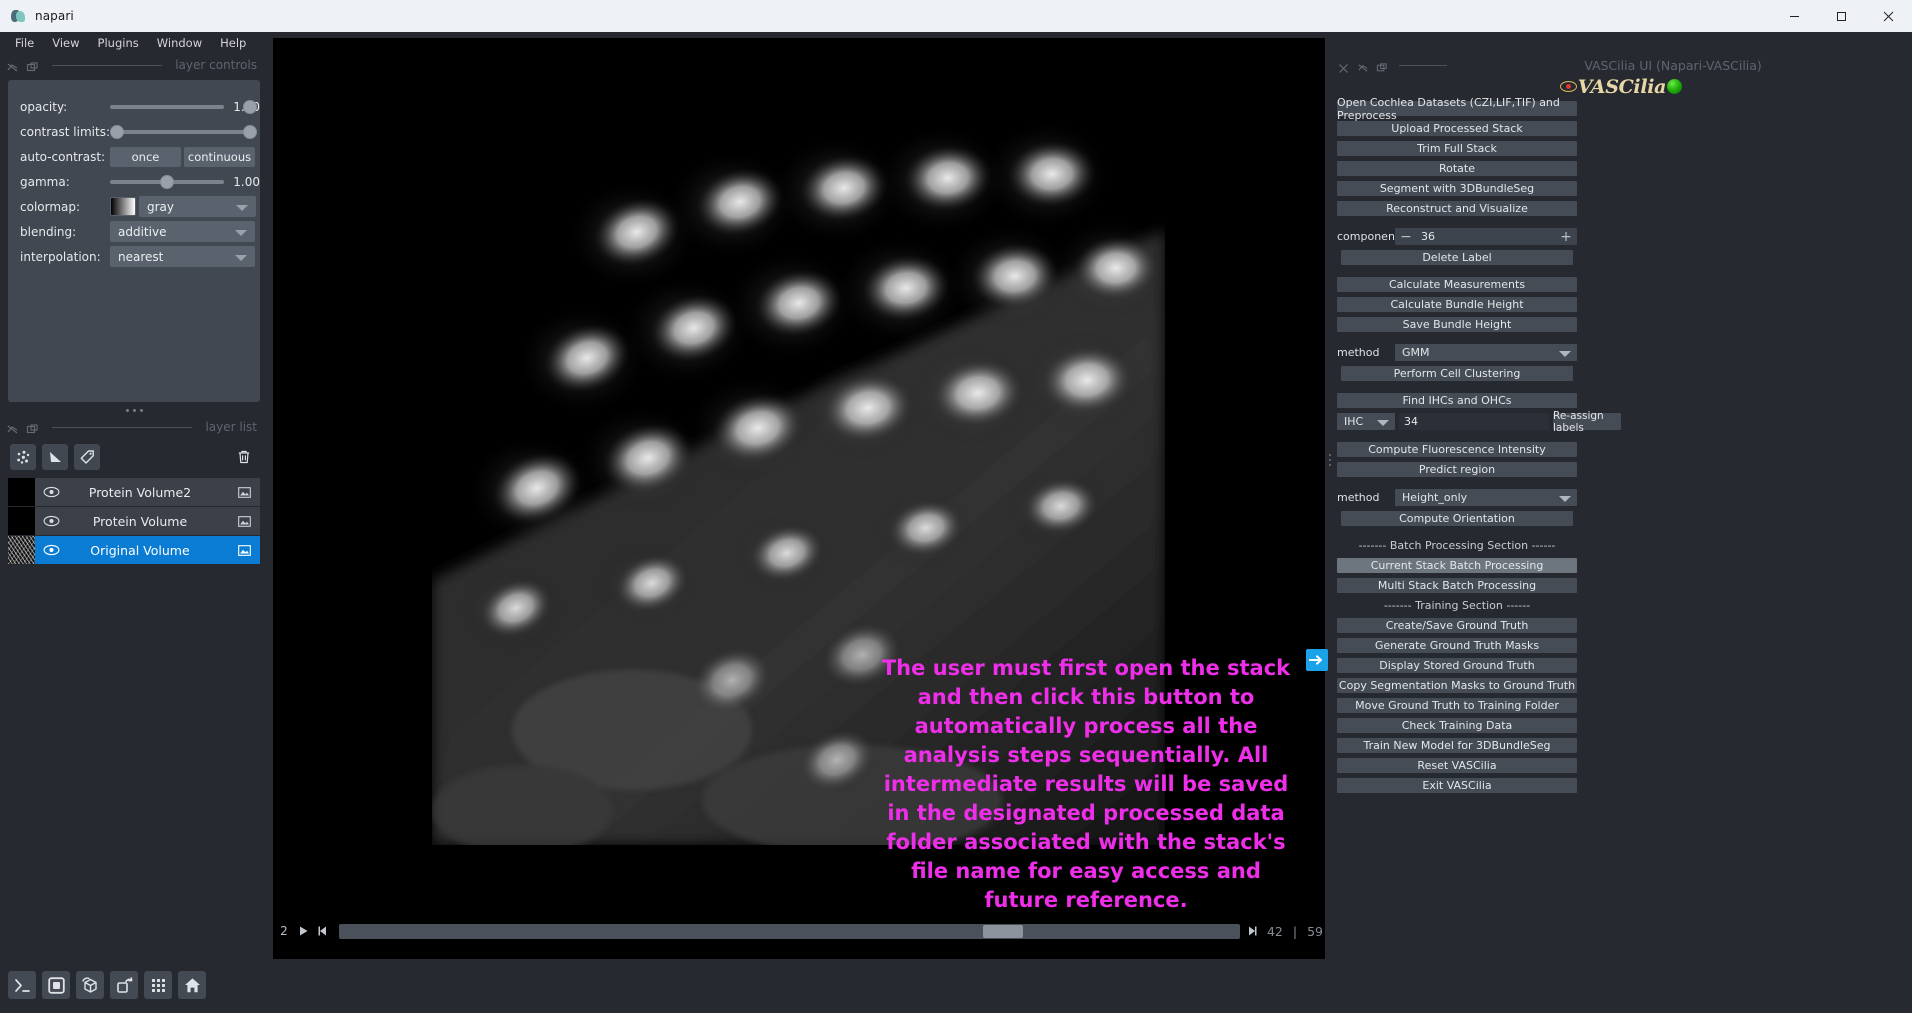  What do you see at coordinates (1457, 625) in the screenshot?
I see `create-save-ground-truth-button: Create/Save Ground Truth` at bounding box center [1457, 625].